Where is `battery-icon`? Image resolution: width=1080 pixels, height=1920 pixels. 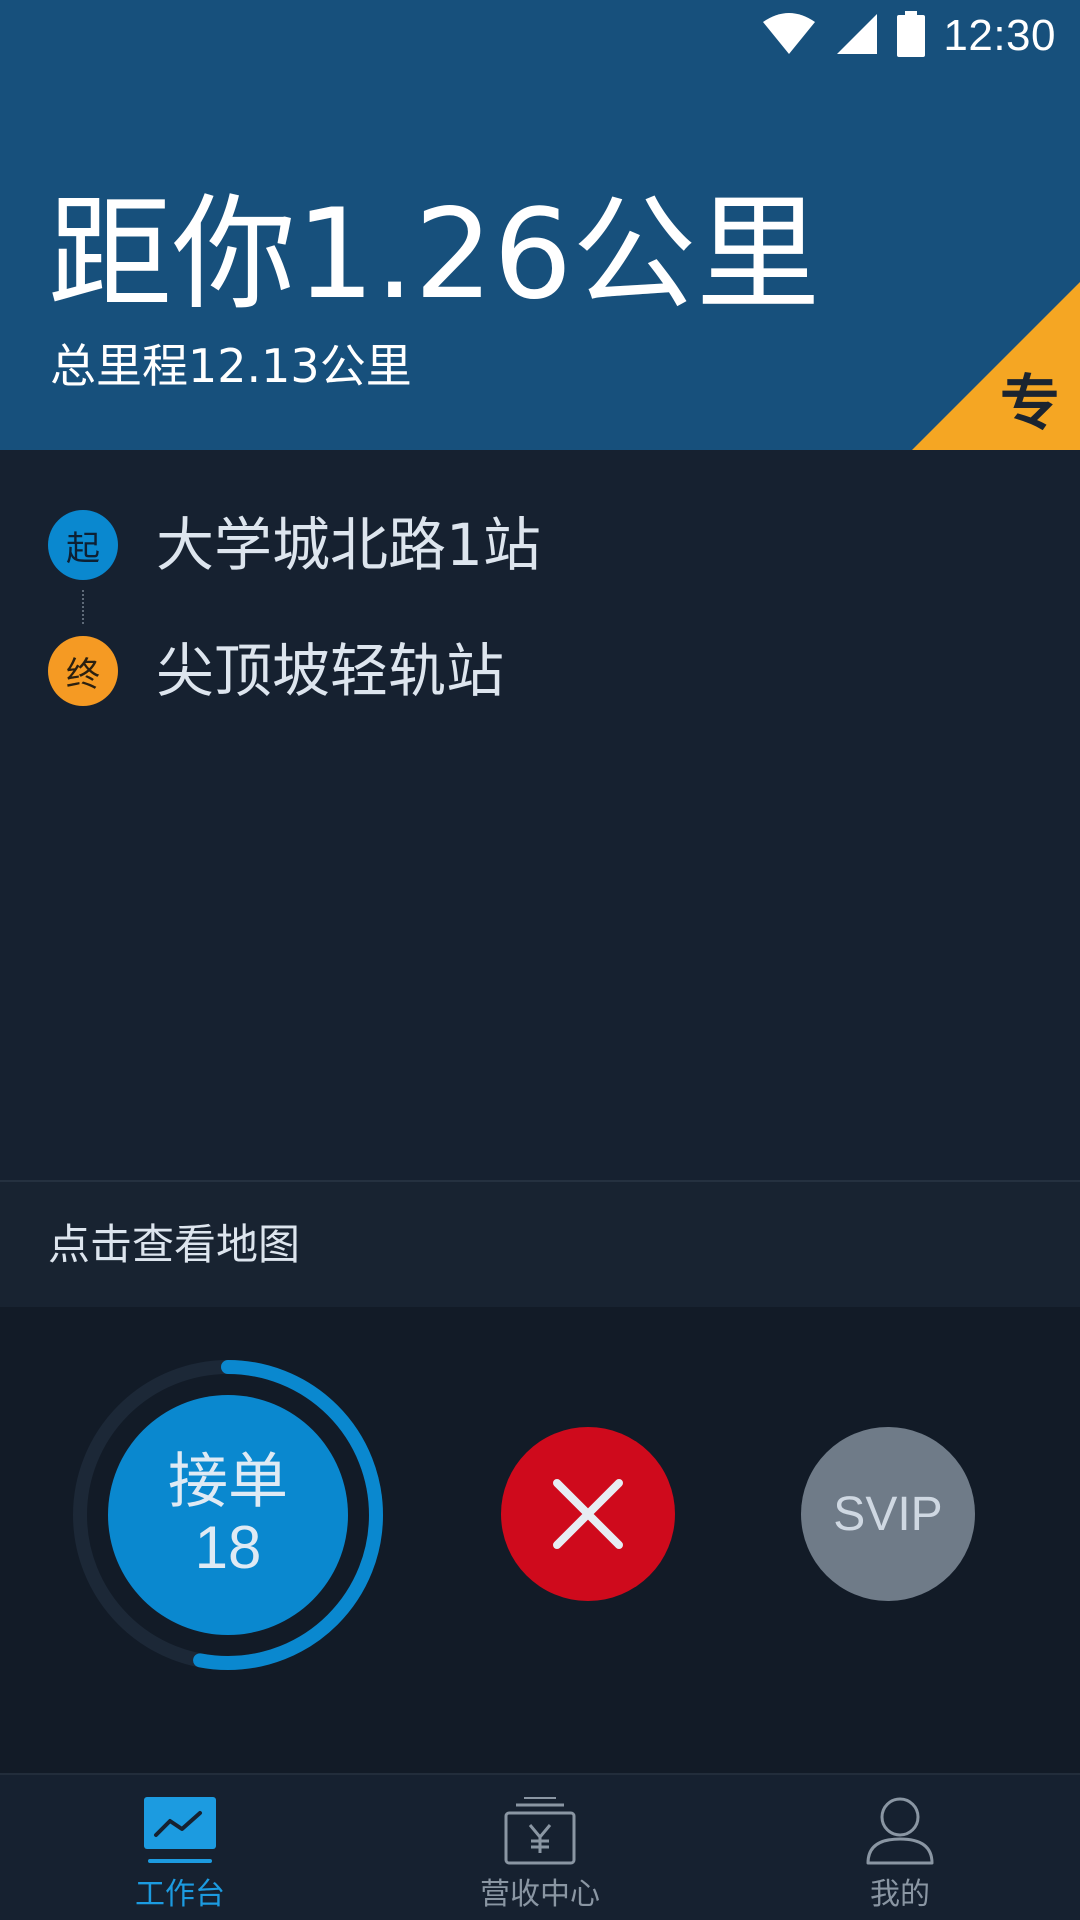 battery-icon is located at coordinates (911, 36).